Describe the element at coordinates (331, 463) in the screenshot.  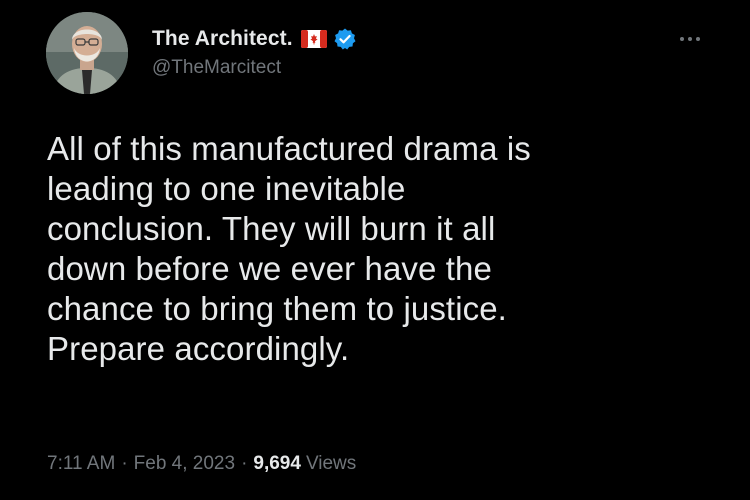
I see `views-label: Views` at that location.